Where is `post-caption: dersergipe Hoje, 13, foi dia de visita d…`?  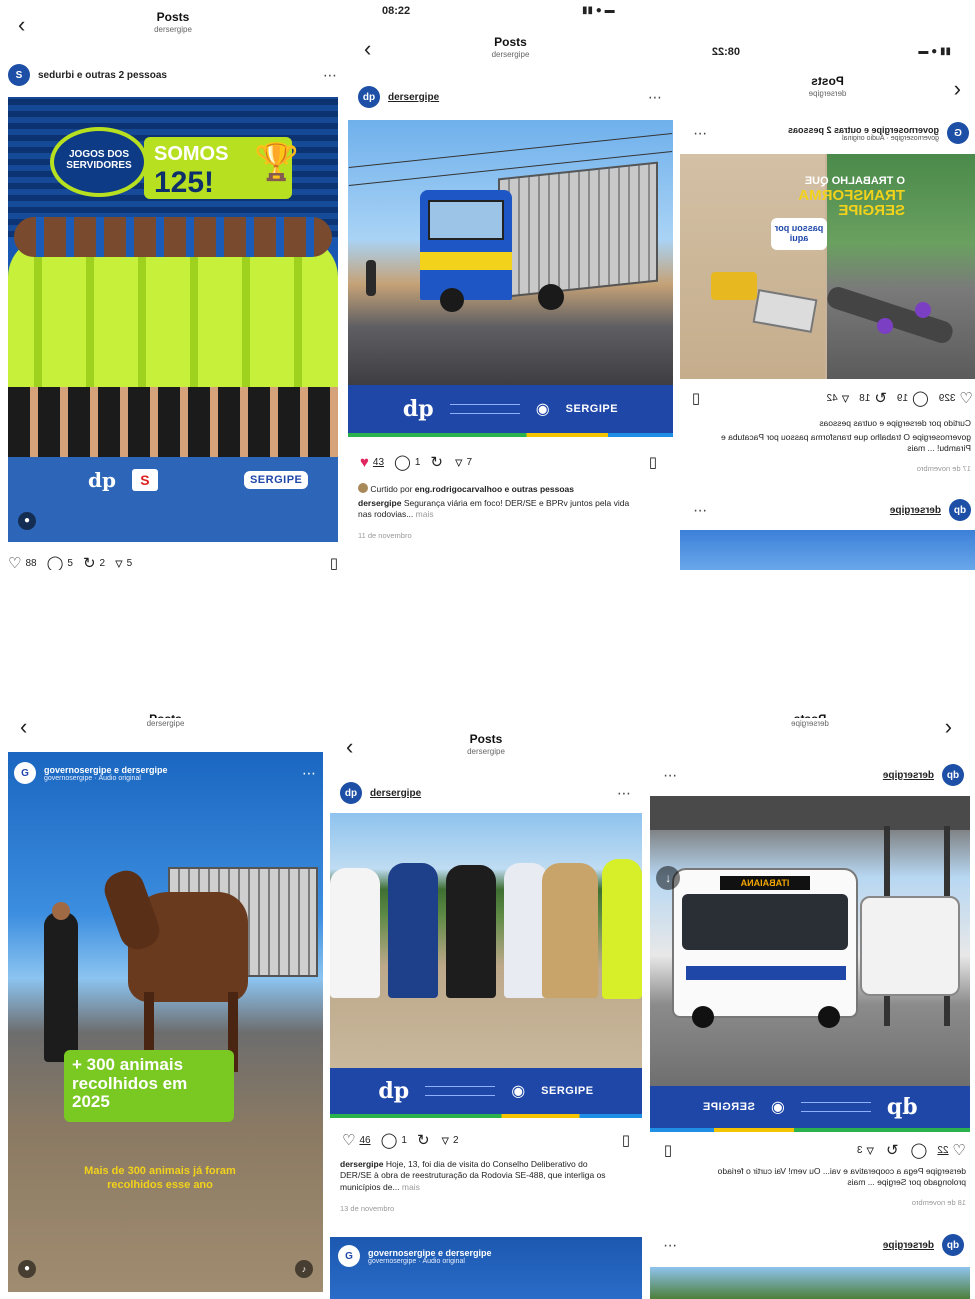
post-caption: dersergipe Hoje, 13, foi dia de visita d… is located at coordinates (486, 1176).